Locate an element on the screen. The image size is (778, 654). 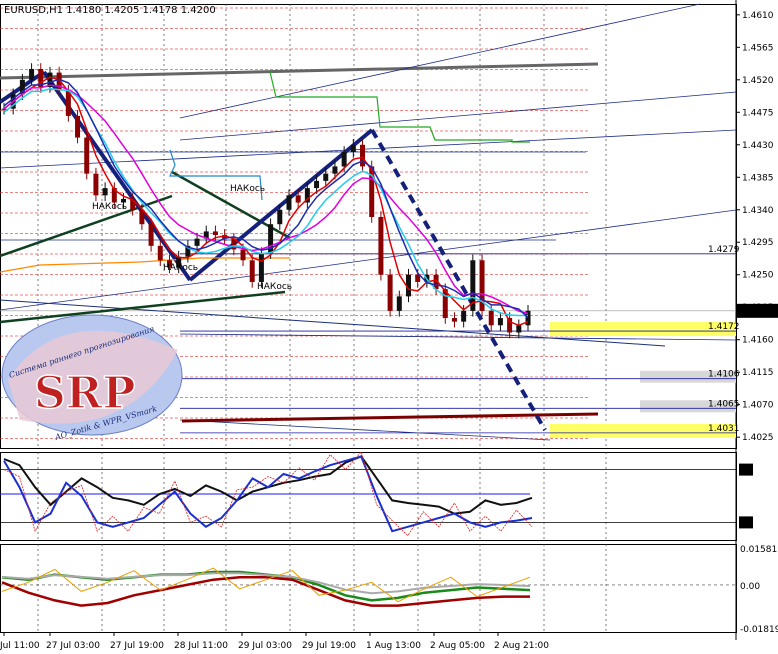
time-tick-label: 1 Aug 13:00 is located at coordinates (393, 646).